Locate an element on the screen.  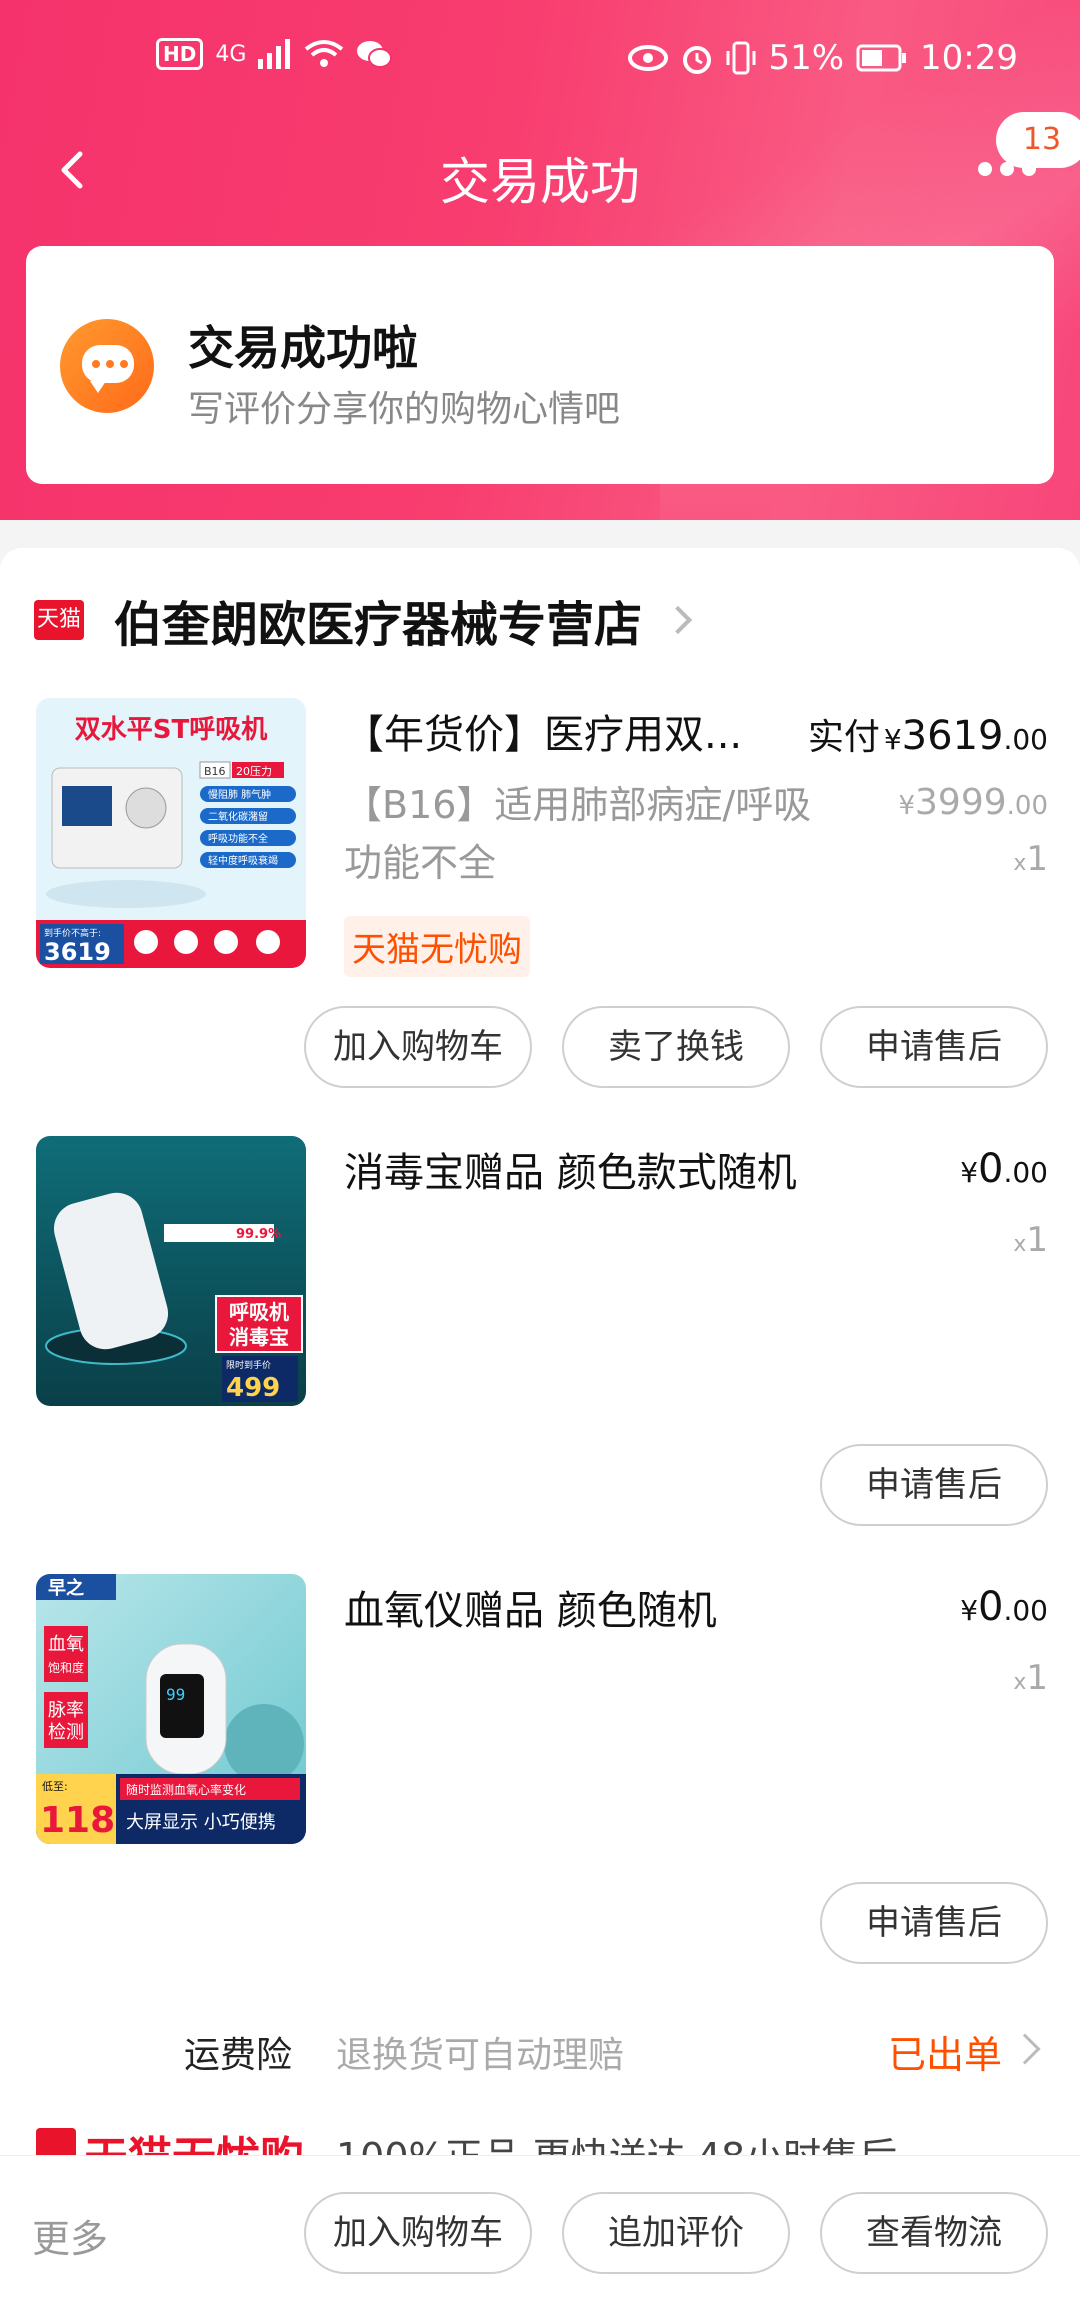
svg-text: 饱和度 is located at coordinates (66, 1667).